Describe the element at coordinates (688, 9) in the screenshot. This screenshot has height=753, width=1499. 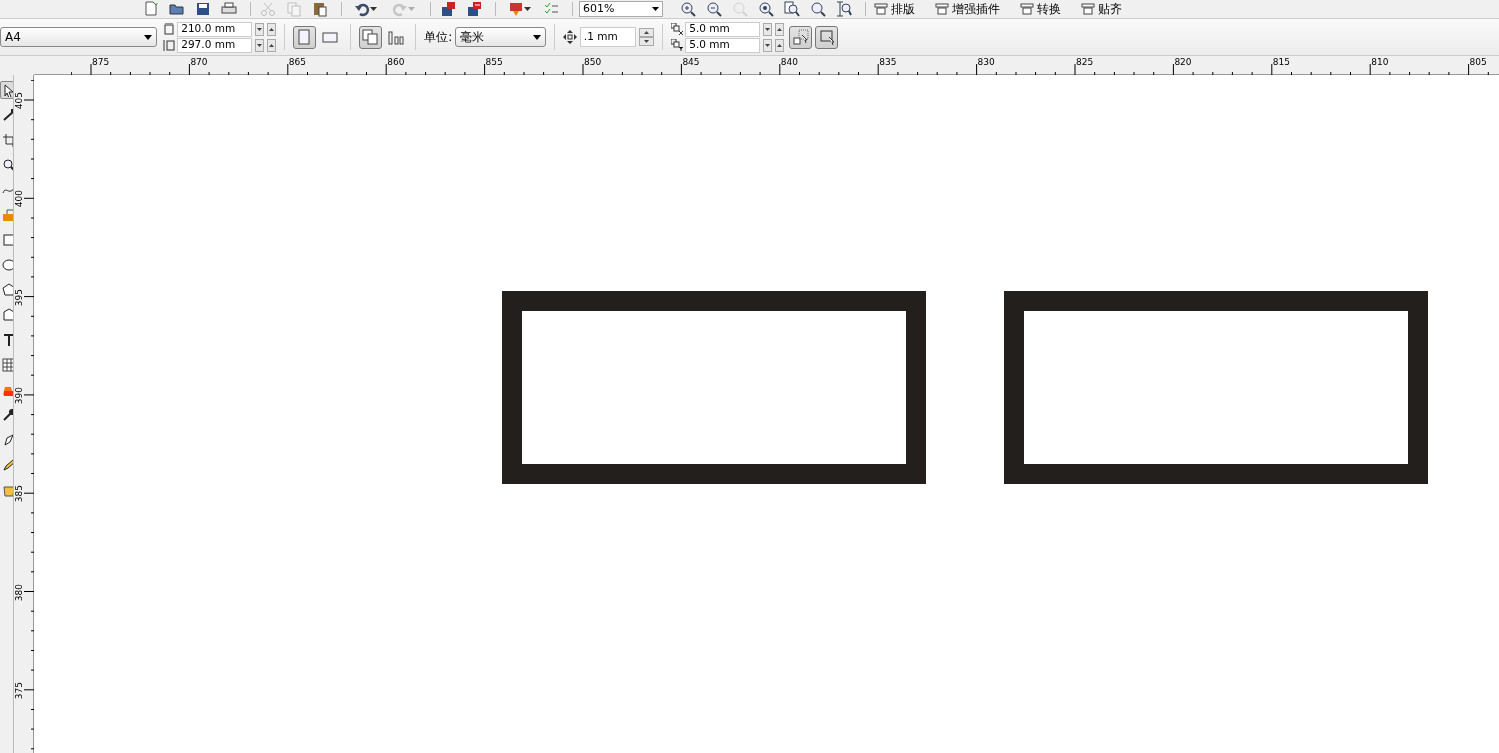
I see `zoom-in-icon` at that location.